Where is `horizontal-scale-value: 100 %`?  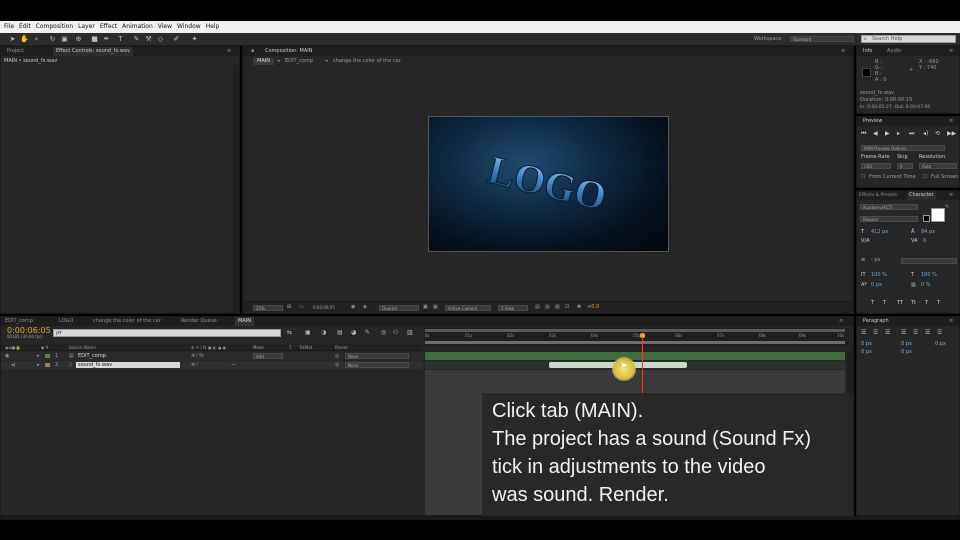 horizontal-scale-value: 100 % is located at coordinates (929, 275).